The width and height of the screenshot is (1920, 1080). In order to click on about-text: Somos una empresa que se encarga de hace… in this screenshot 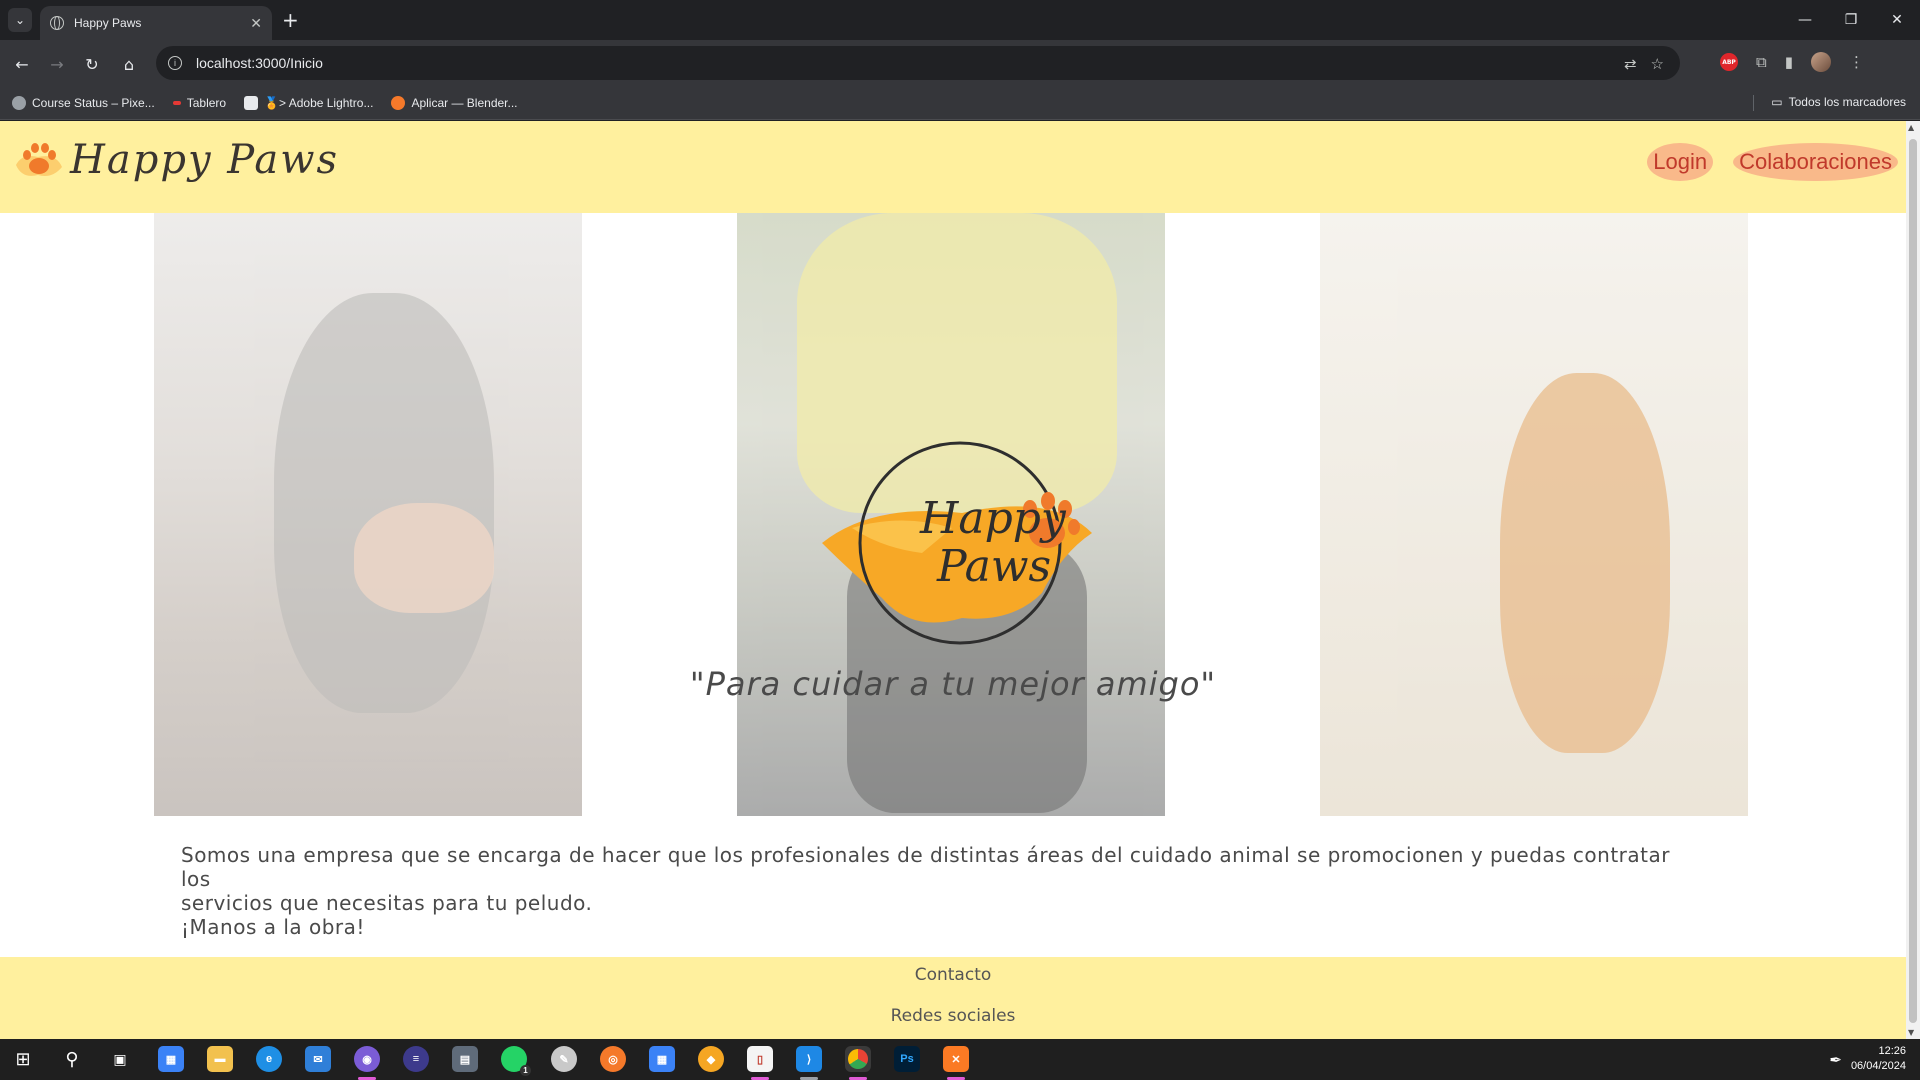, I will do `click(931, 891)`.